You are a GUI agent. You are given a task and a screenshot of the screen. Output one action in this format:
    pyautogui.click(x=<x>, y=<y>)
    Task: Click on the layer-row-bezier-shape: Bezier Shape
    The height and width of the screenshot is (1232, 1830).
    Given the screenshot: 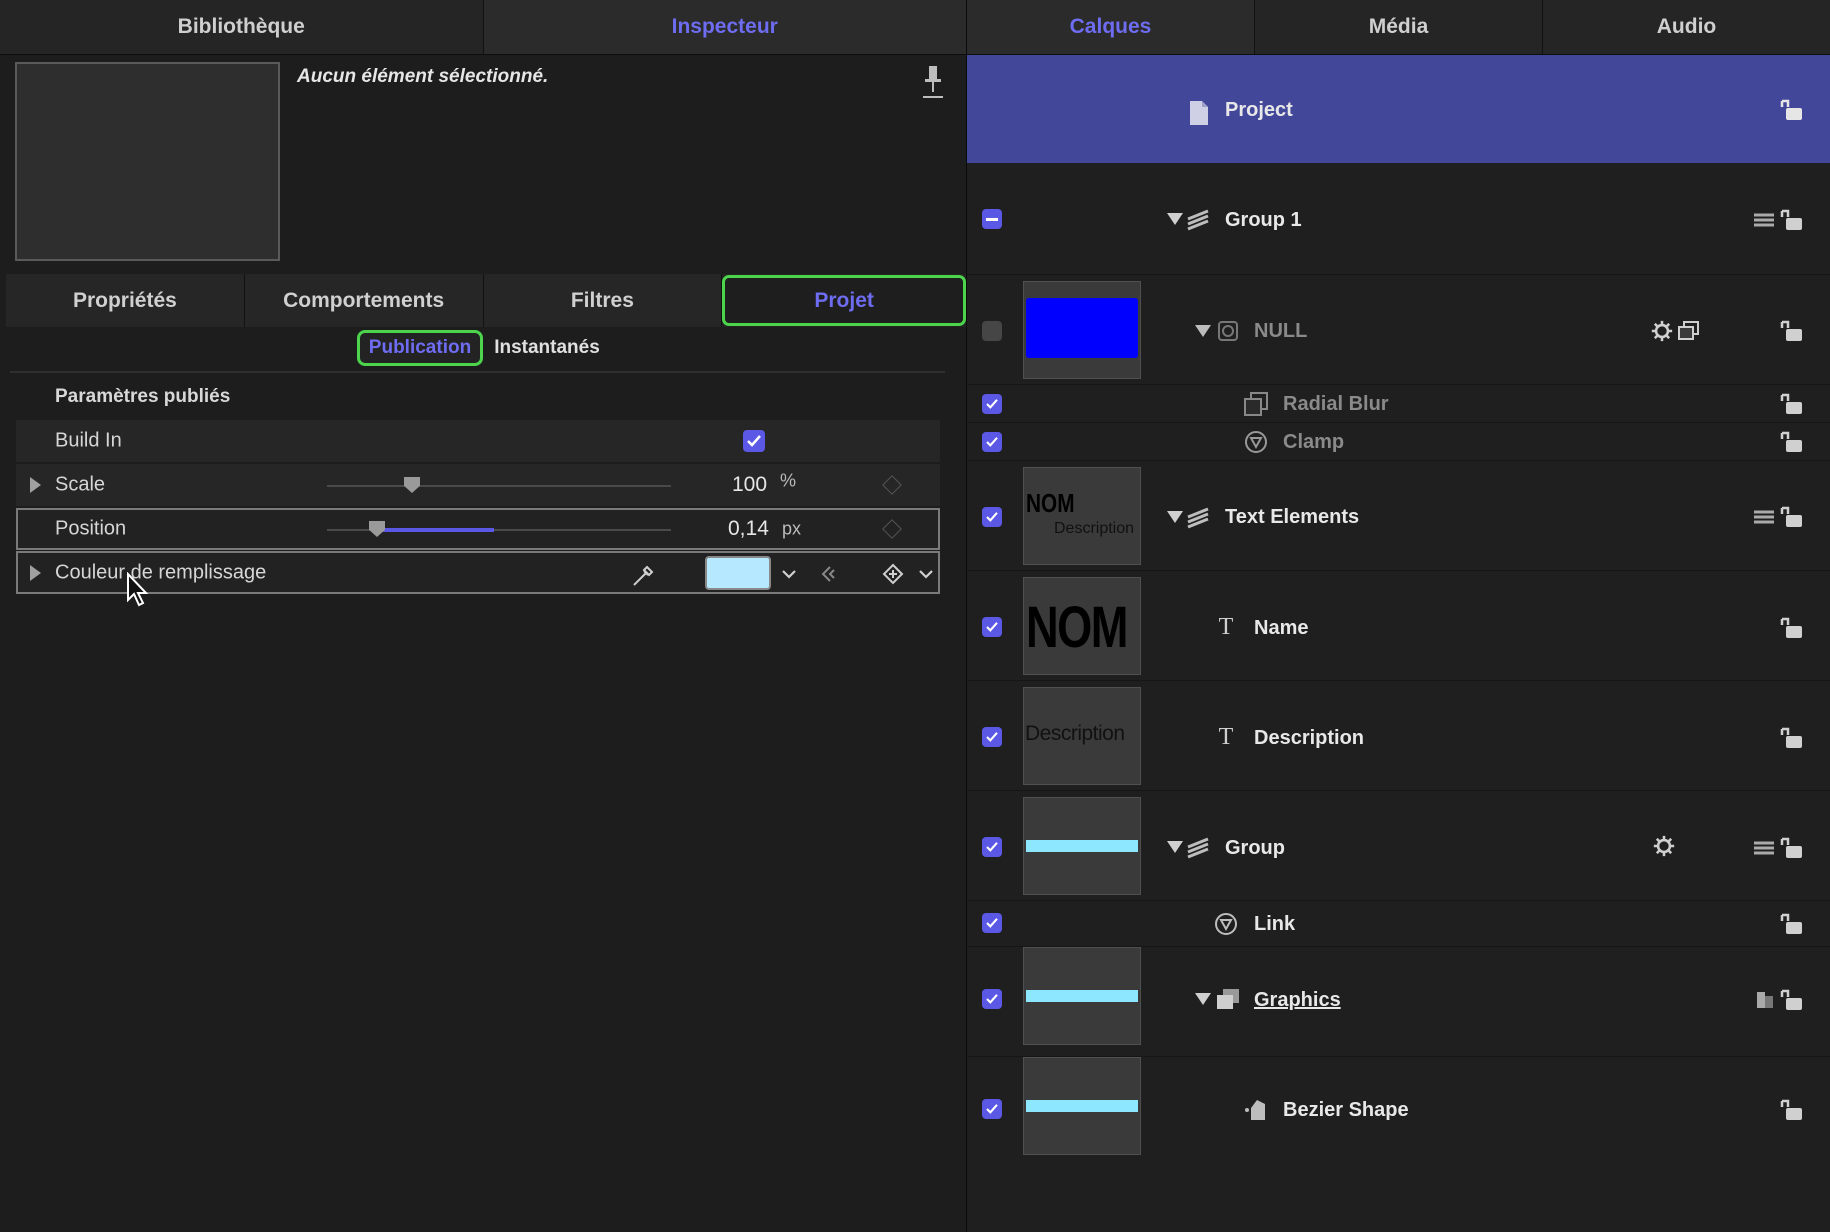 What is the action you would take?
    pyautogui.click(x=1398, y=1112)
    